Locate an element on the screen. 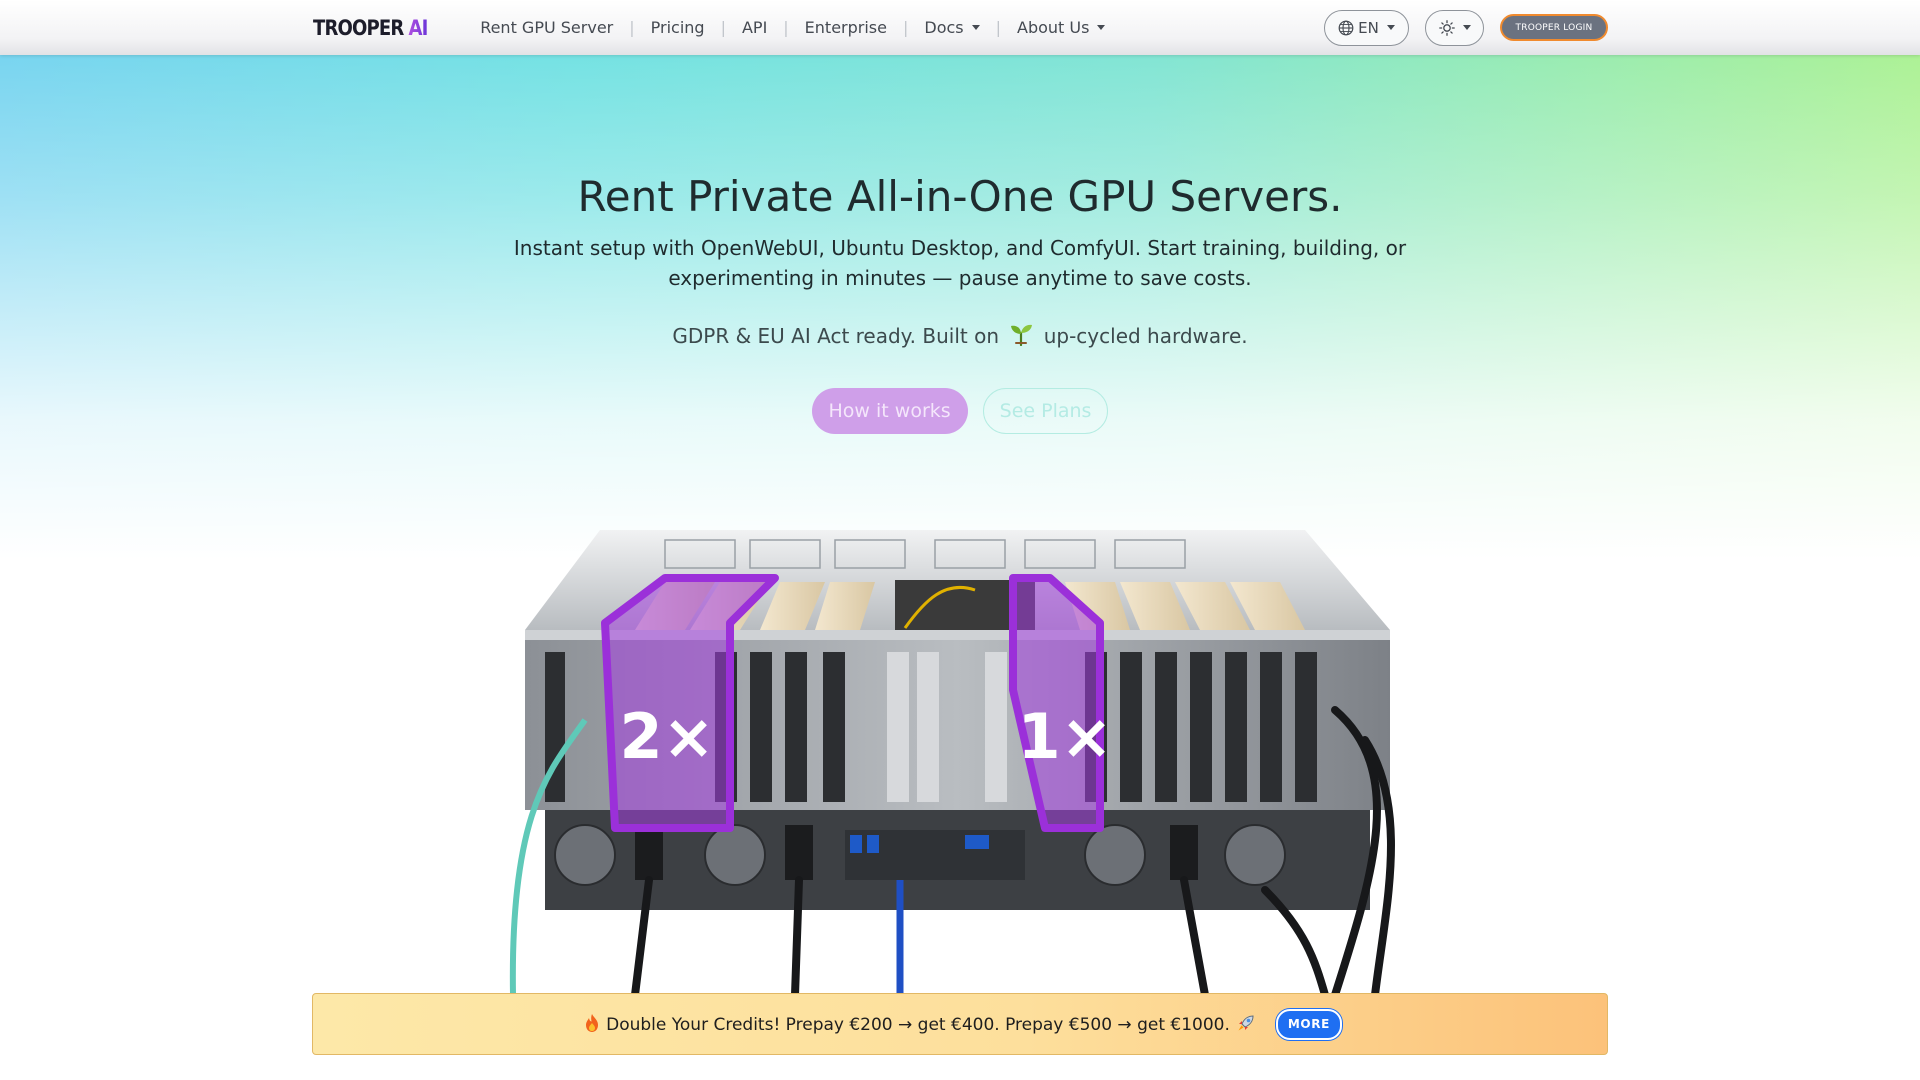  nav-link-api: API is located at coordinates (754, 27).